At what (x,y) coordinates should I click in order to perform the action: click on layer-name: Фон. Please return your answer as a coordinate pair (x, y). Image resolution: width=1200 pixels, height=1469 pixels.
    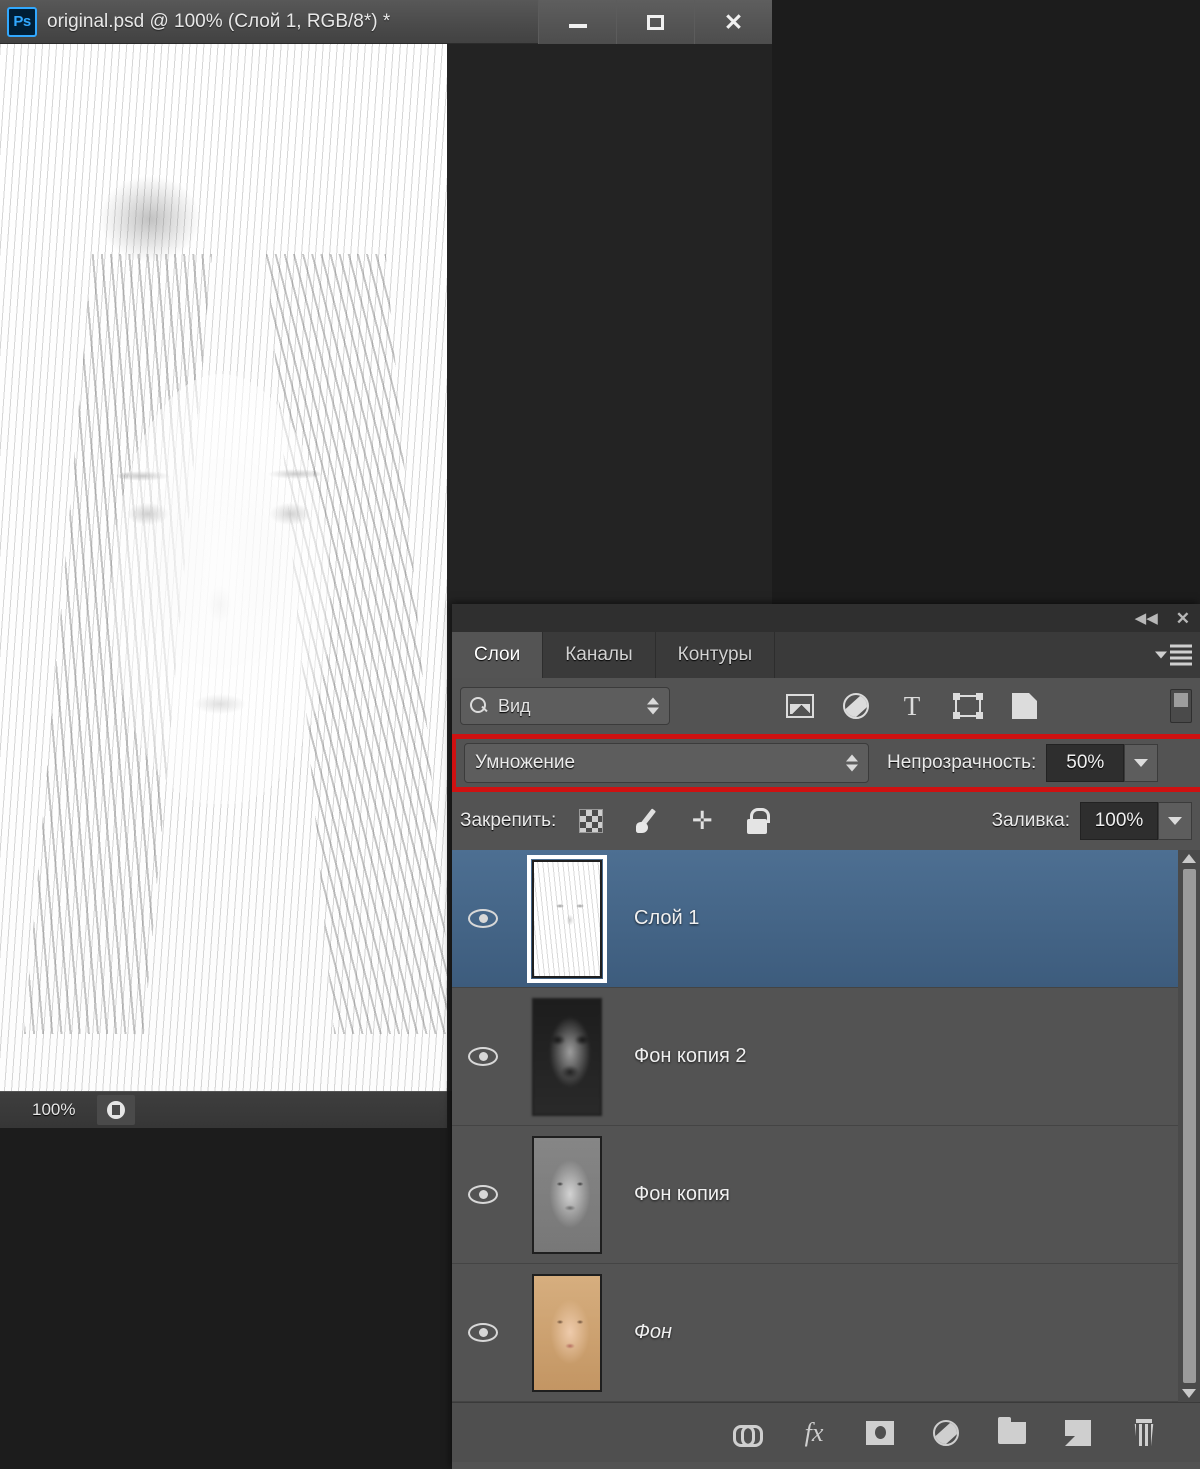
    Looking at the image, I should click on (653, 1332).